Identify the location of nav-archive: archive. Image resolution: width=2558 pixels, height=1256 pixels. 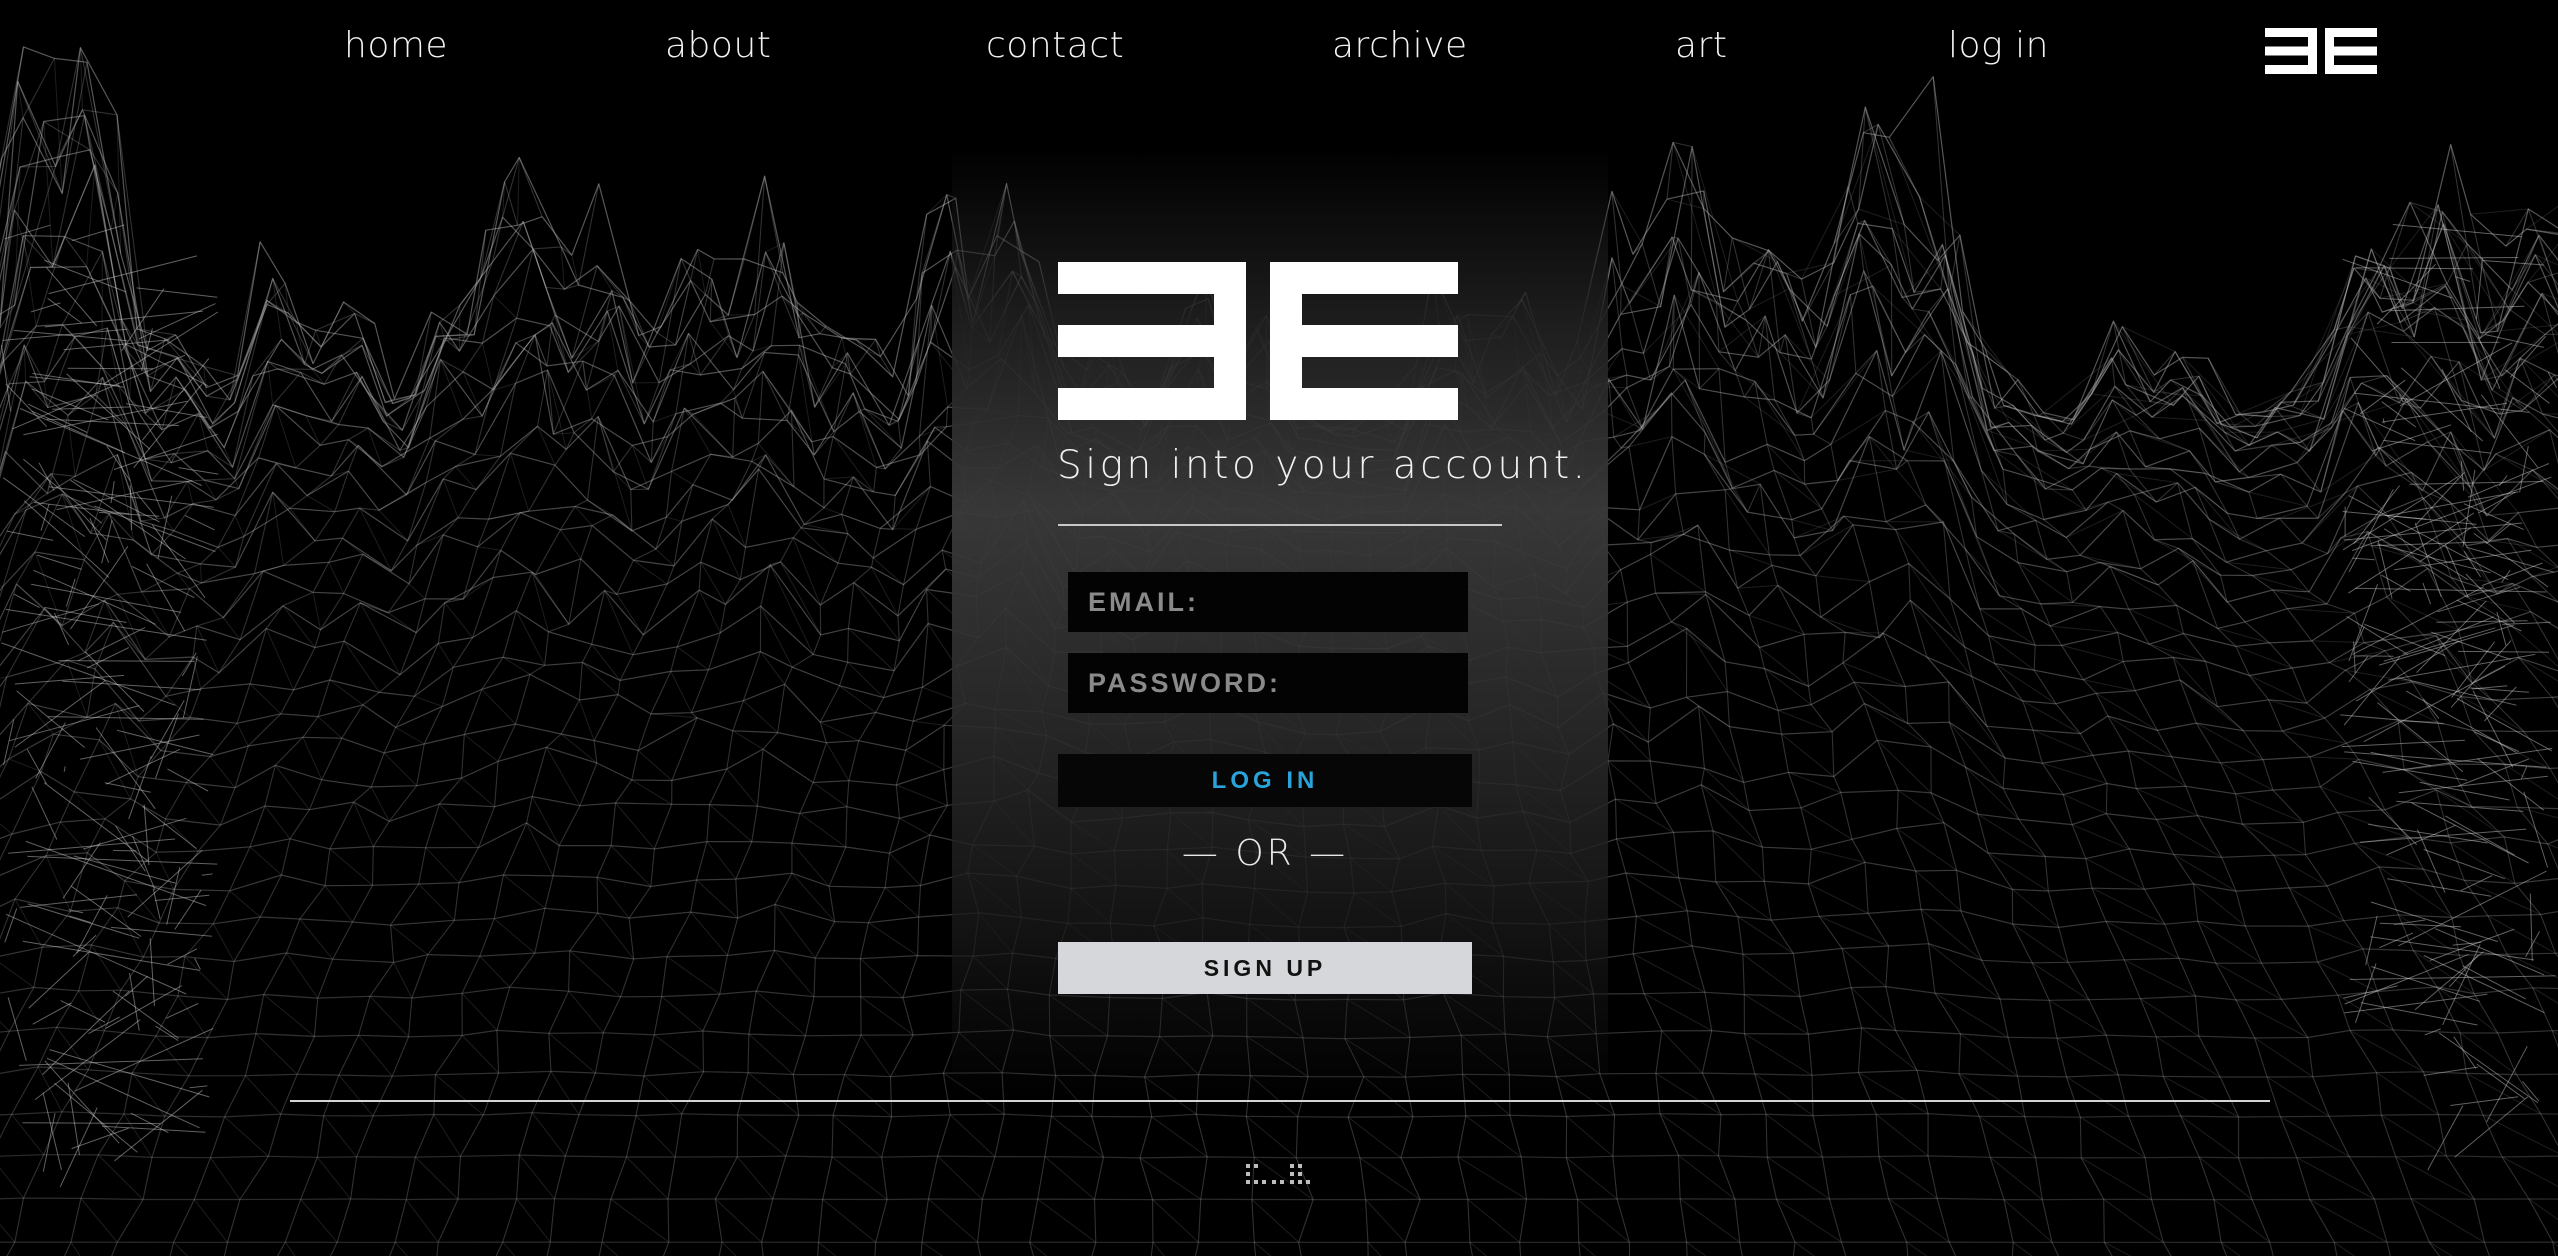
(1400, 46).